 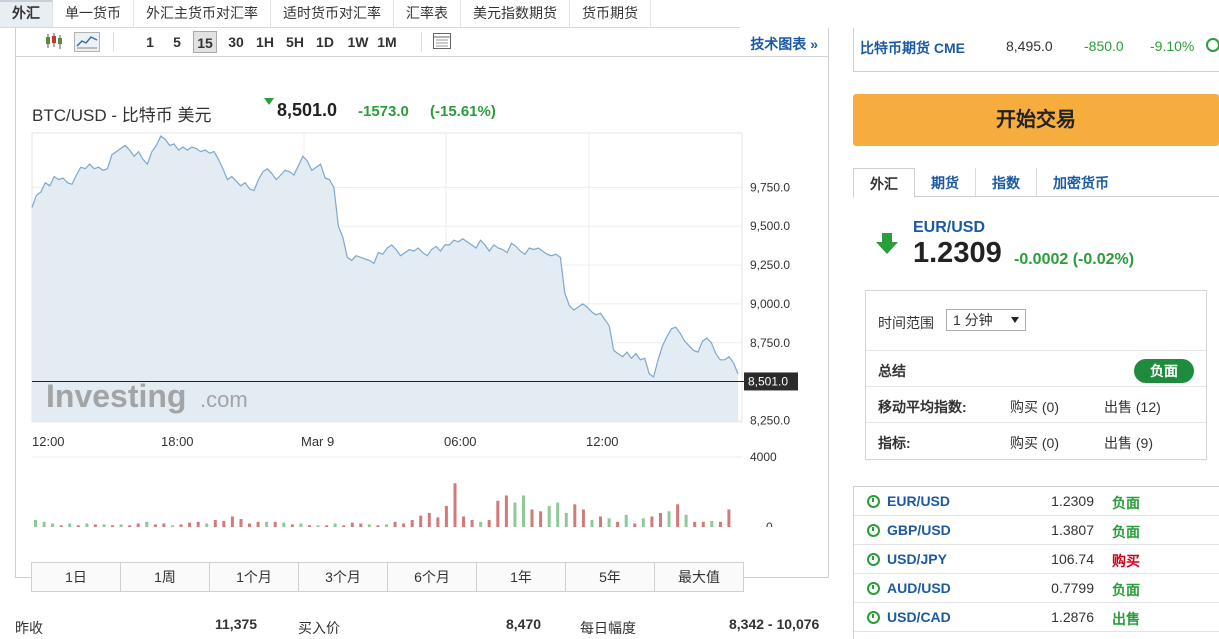 What do you see at coordinates (442, 42) in the screenshot?
I see `indicator-table-icon` at bounding box center [442, 42].